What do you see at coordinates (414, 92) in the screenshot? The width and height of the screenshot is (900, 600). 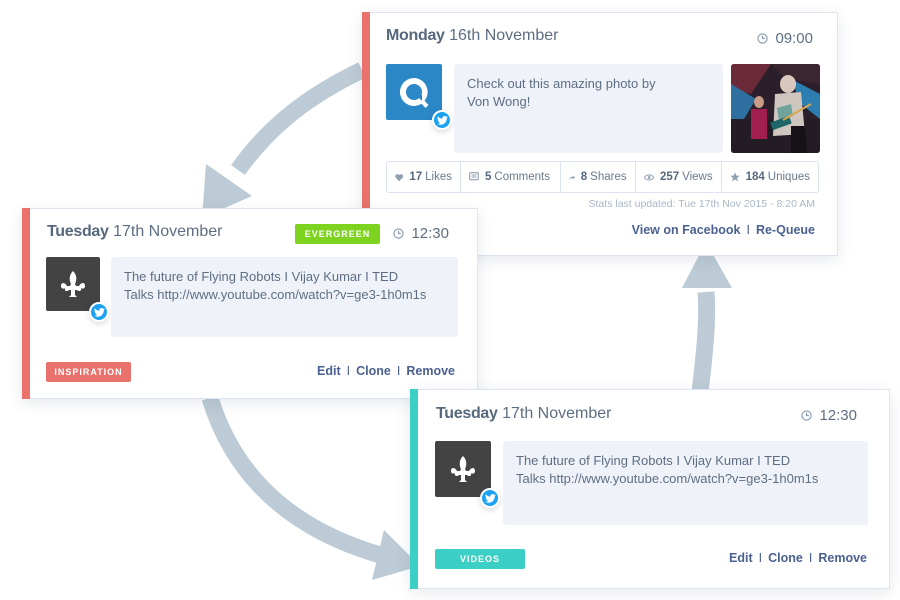 I see `q-logo-icon` at bounding box center [414, 92].